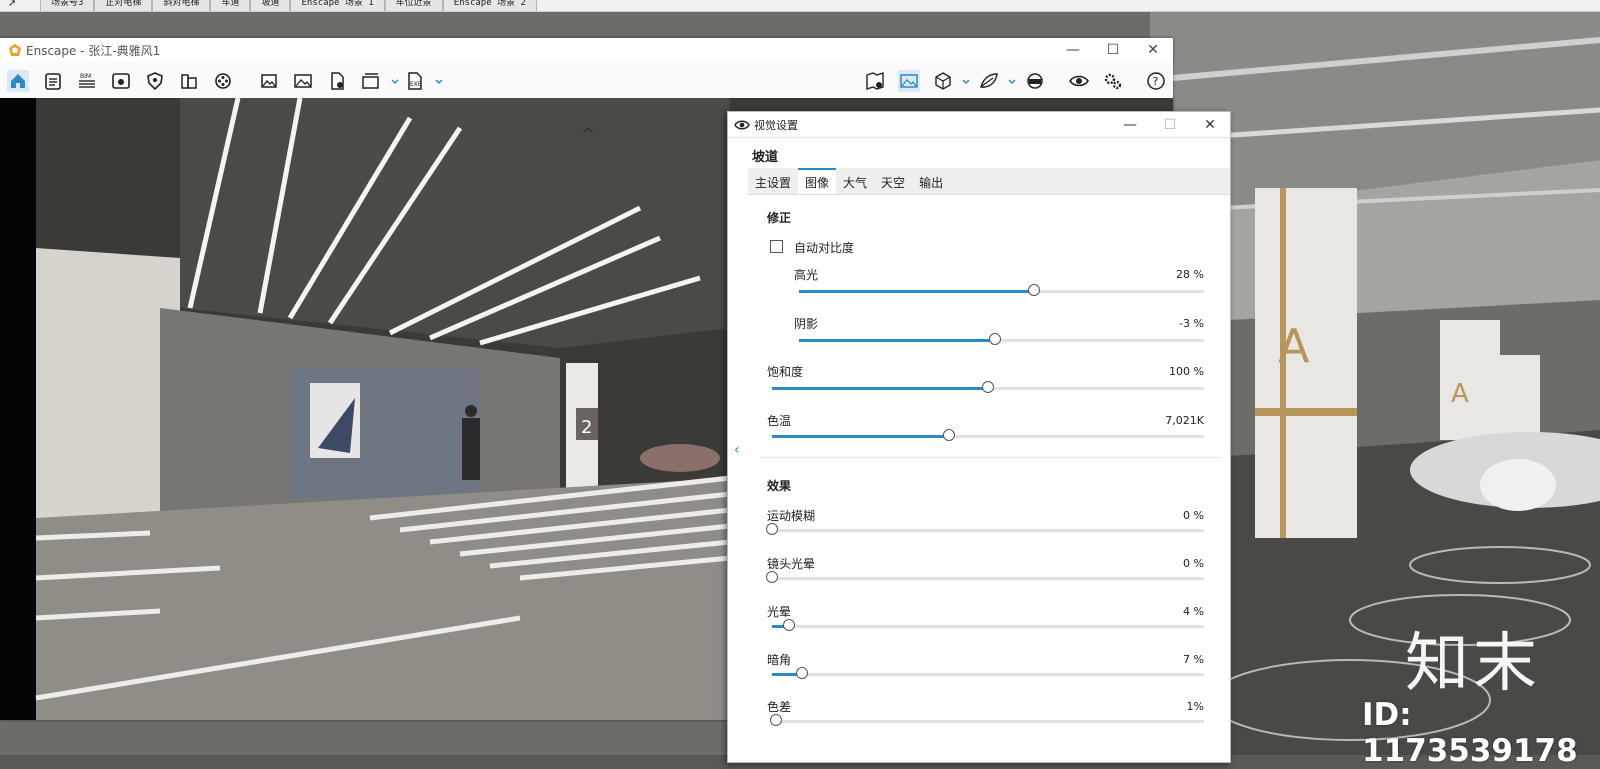 The image size is (1600, 769). I want to click on enscape-toolbar: BIM EXE ?, so click(586, 80).